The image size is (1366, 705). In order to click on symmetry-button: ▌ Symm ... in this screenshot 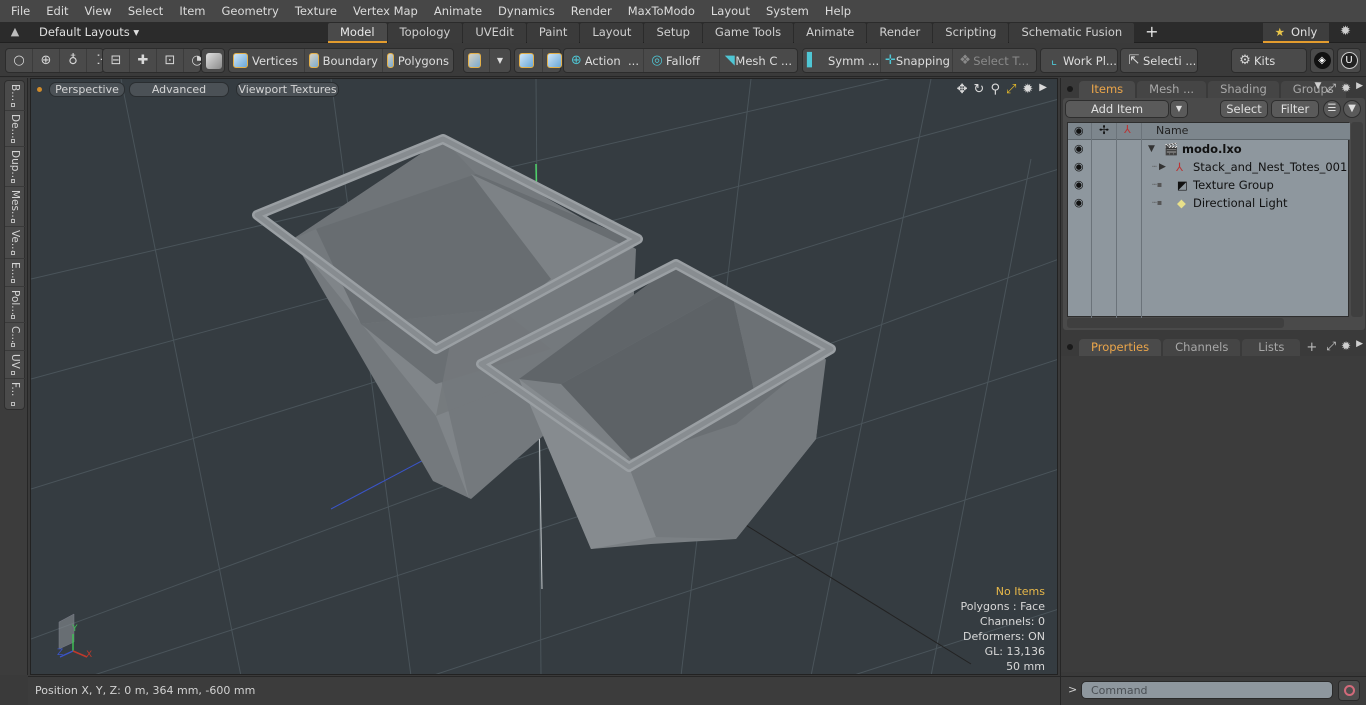, I will do `click(842, 60)`.